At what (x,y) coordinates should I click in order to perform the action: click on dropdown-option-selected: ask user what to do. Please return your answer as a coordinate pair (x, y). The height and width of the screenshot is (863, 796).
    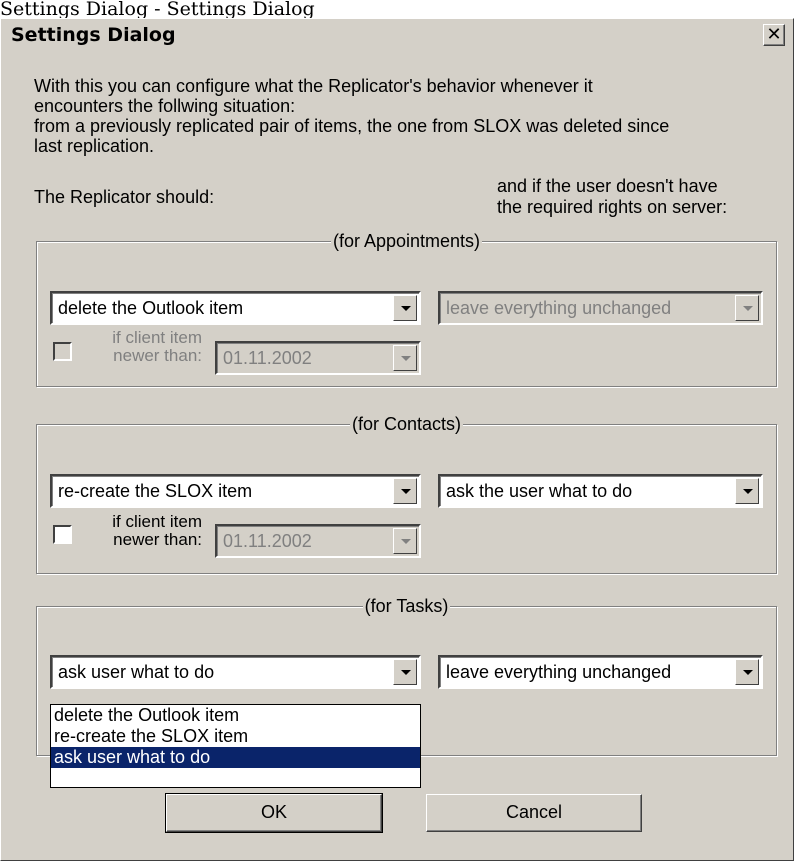
    Looking at the image, I should click on (235, 757).